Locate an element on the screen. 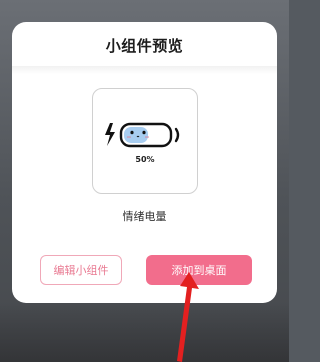 The image size is (320, 362). emotion-battery-icon is located at coordinates (142, 135).